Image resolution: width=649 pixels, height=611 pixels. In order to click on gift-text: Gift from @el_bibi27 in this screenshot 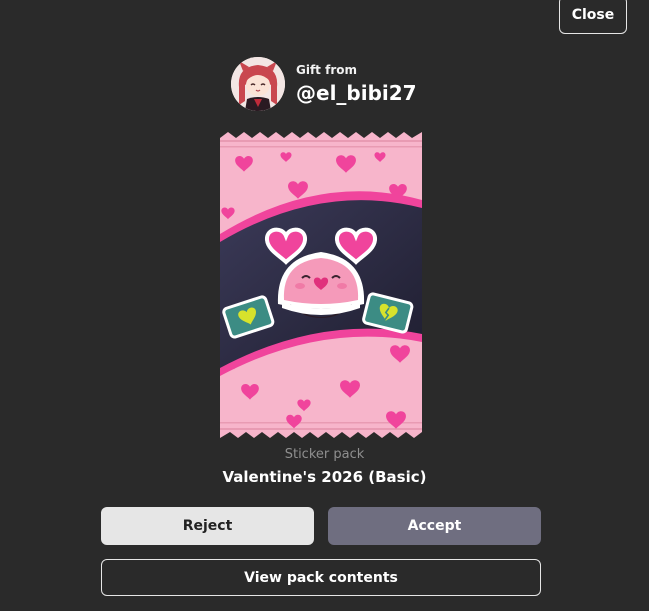, I will do `click(356, 84)`.